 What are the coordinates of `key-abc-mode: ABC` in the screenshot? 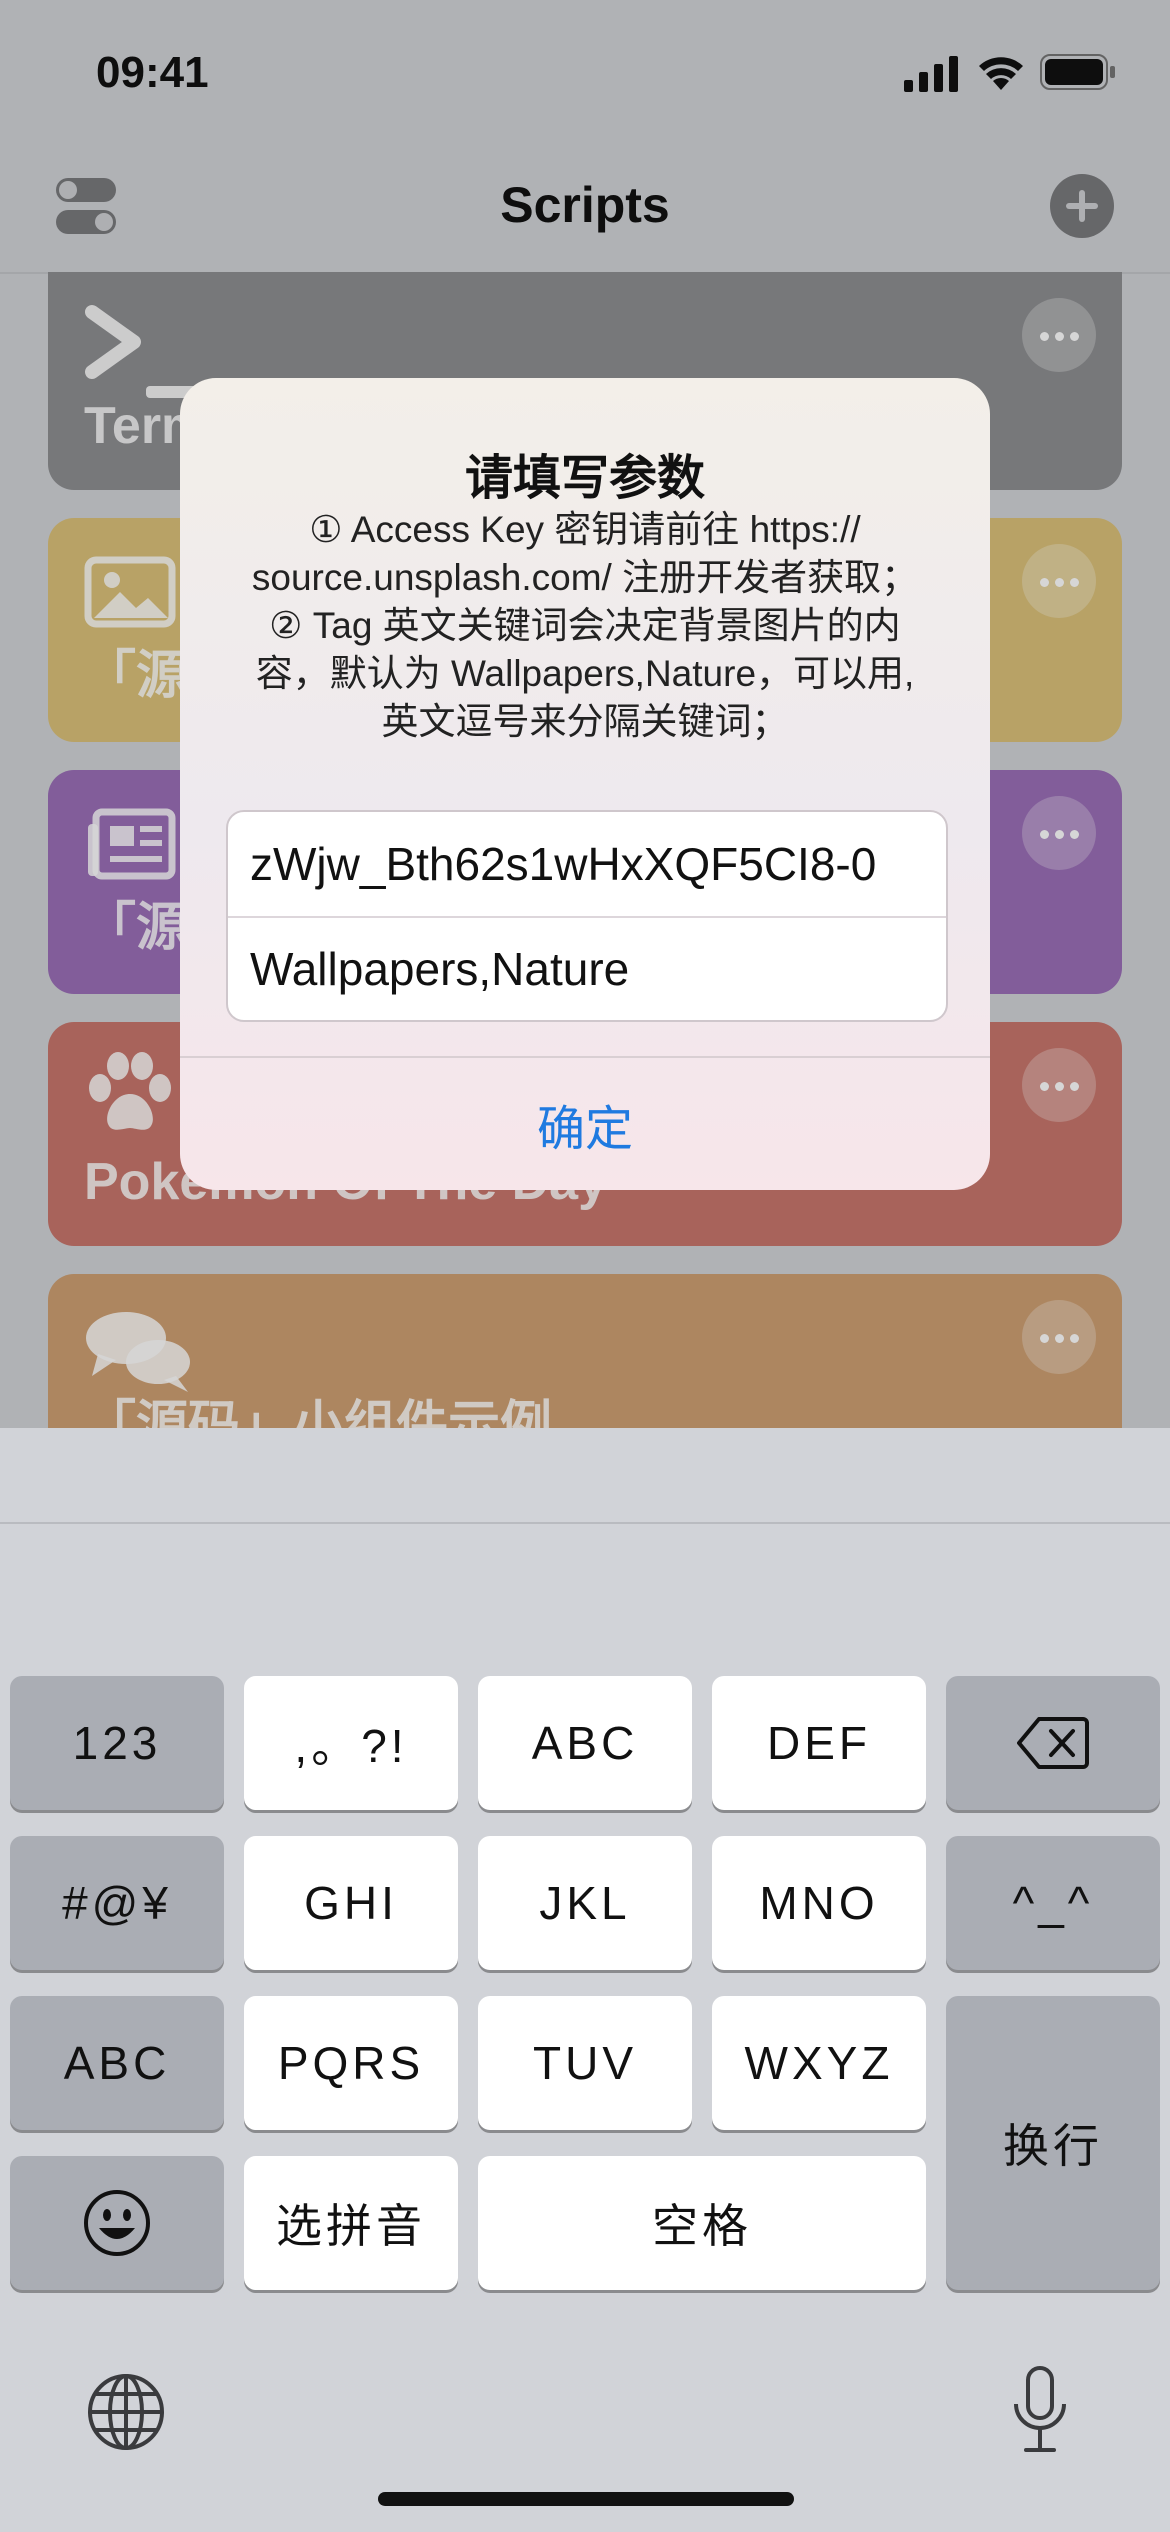 It's located at (117, 2063).